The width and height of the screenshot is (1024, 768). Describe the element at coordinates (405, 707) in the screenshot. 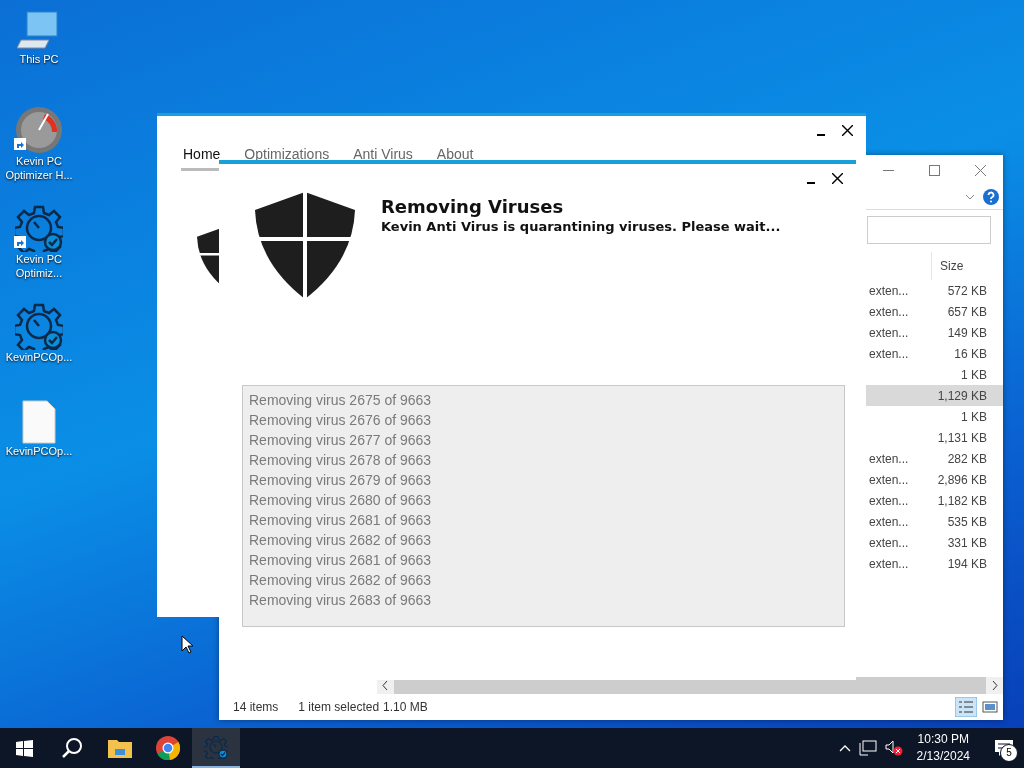

I see `selection-size: 1.10 MB` at that location.